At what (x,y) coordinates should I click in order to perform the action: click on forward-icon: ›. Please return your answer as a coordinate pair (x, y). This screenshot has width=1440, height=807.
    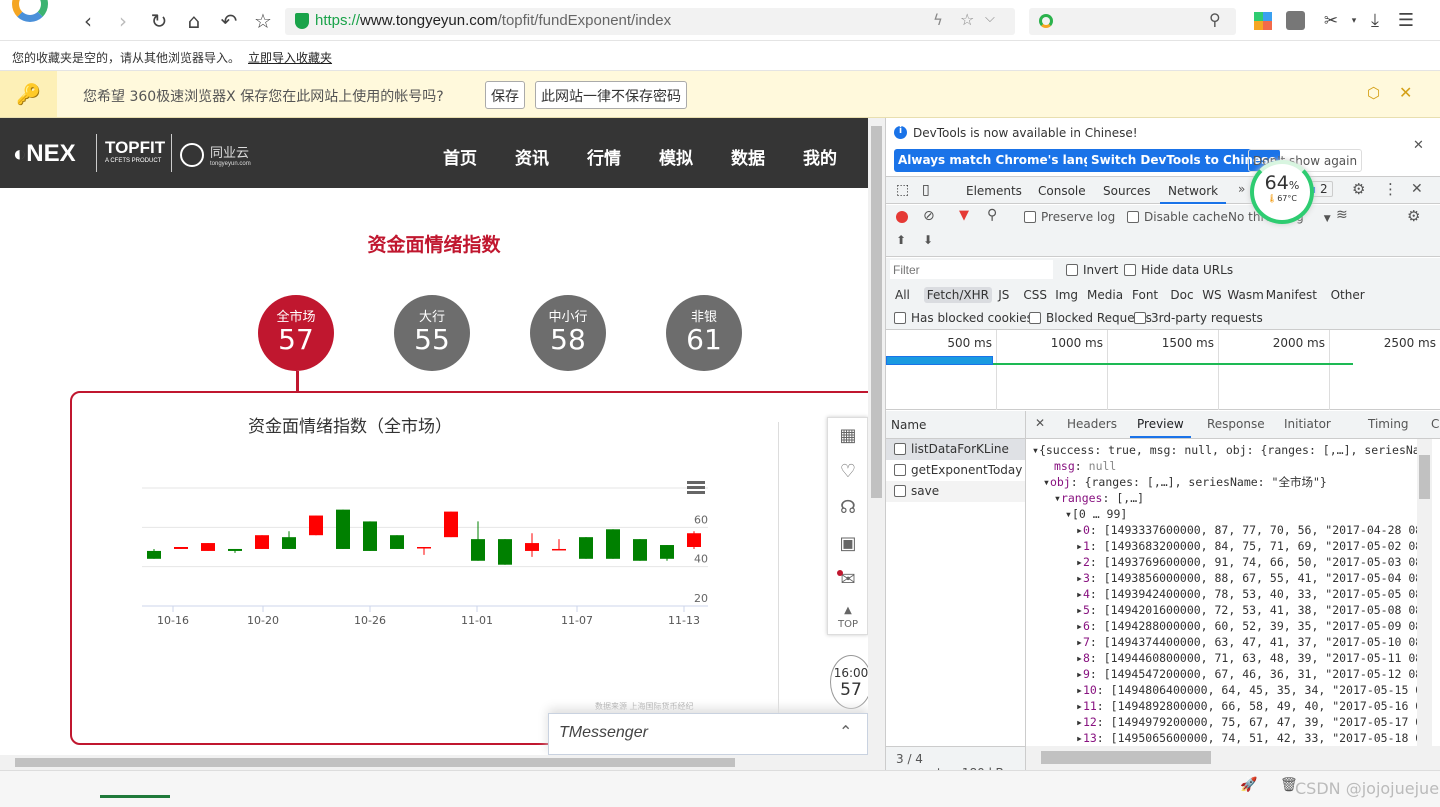
    Looking at the image, I should click on (123, 21).